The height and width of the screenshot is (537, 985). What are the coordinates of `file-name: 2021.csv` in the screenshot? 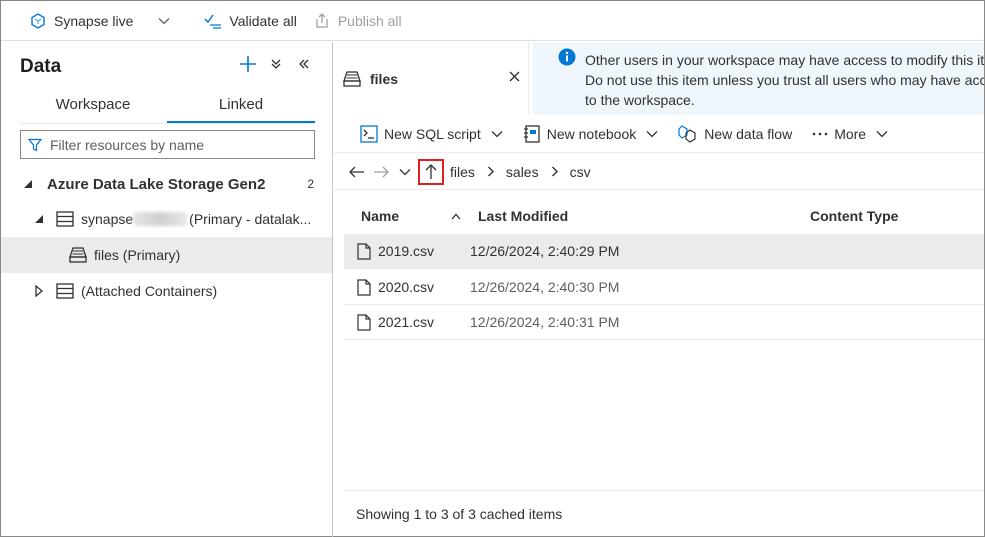 It's located at (406, 322).